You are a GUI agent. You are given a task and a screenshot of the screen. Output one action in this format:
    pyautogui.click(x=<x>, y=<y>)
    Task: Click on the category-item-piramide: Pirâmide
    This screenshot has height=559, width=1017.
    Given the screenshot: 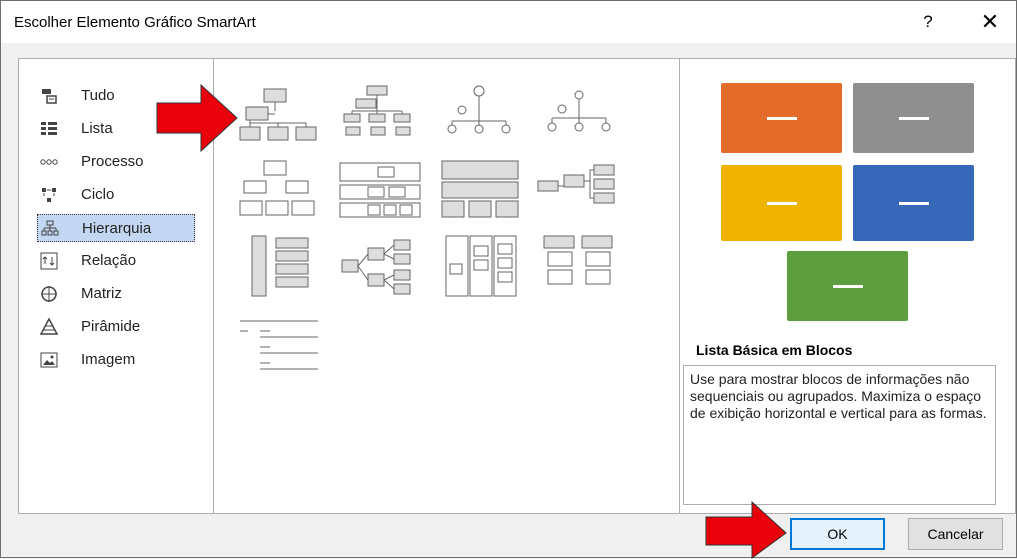 What is the action you would take?
    pyautogui.click(x=116, y=327)
    